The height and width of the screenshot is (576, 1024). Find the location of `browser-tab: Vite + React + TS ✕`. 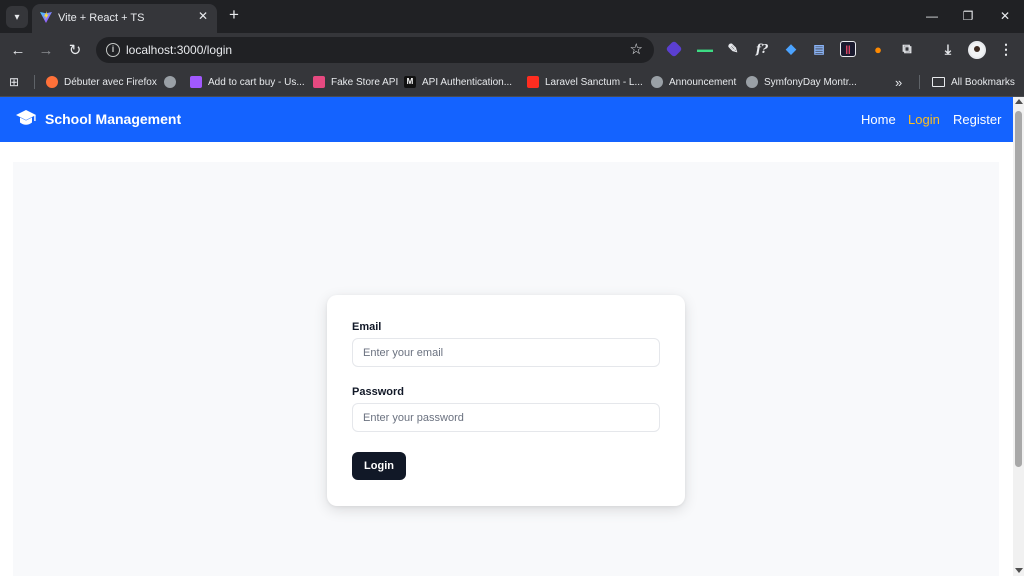

browser-tab: Vite + React + TS ✕ is located at coordinates (124, 18).